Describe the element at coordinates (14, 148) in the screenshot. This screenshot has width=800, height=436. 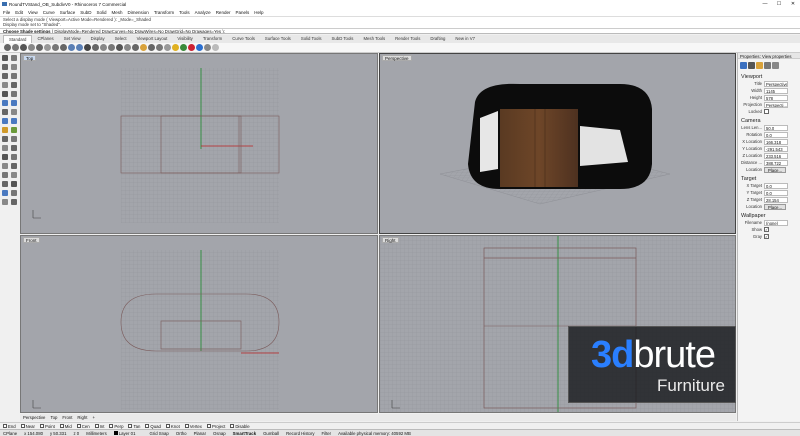
I see `split-tool-icon` at that location.